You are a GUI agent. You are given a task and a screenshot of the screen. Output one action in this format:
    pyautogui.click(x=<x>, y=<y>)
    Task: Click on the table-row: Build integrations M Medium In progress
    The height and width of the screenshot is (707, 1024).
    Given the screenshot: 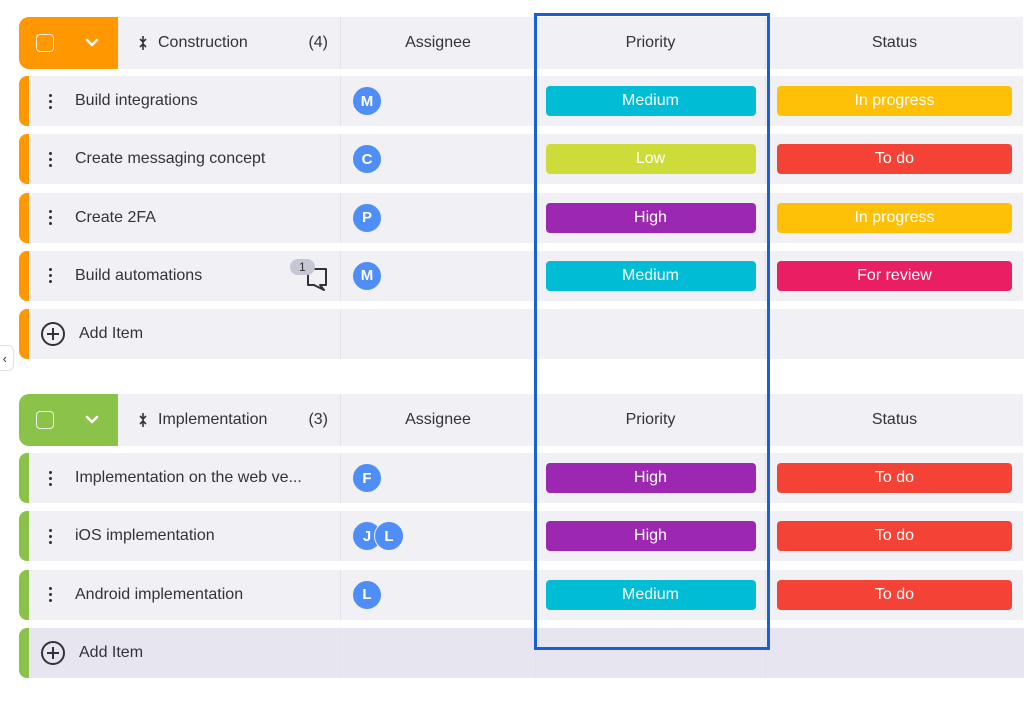 What is the action you would take?
    pyautogui.click(x=521, y=101)
    